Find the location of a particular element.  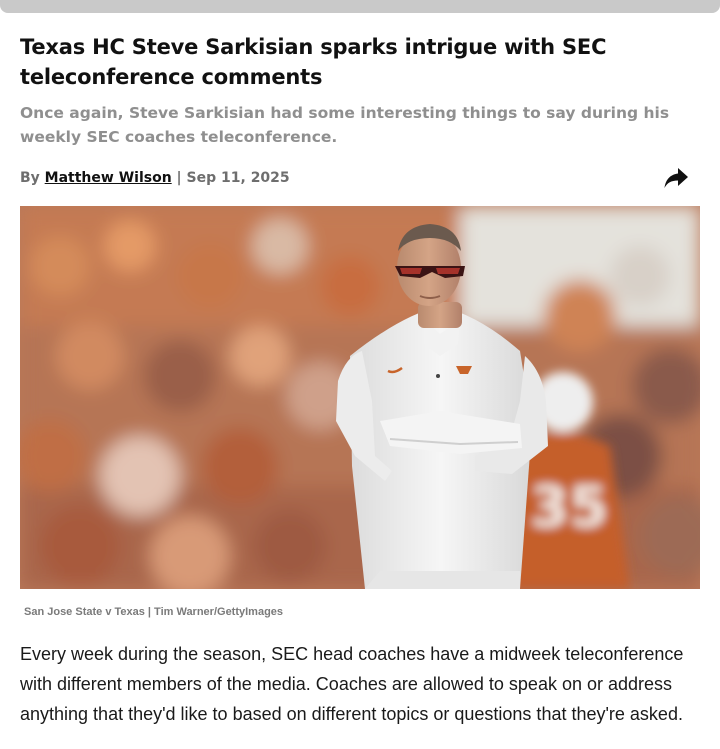

byline-prefix: By is located at coordinates (30, 178).